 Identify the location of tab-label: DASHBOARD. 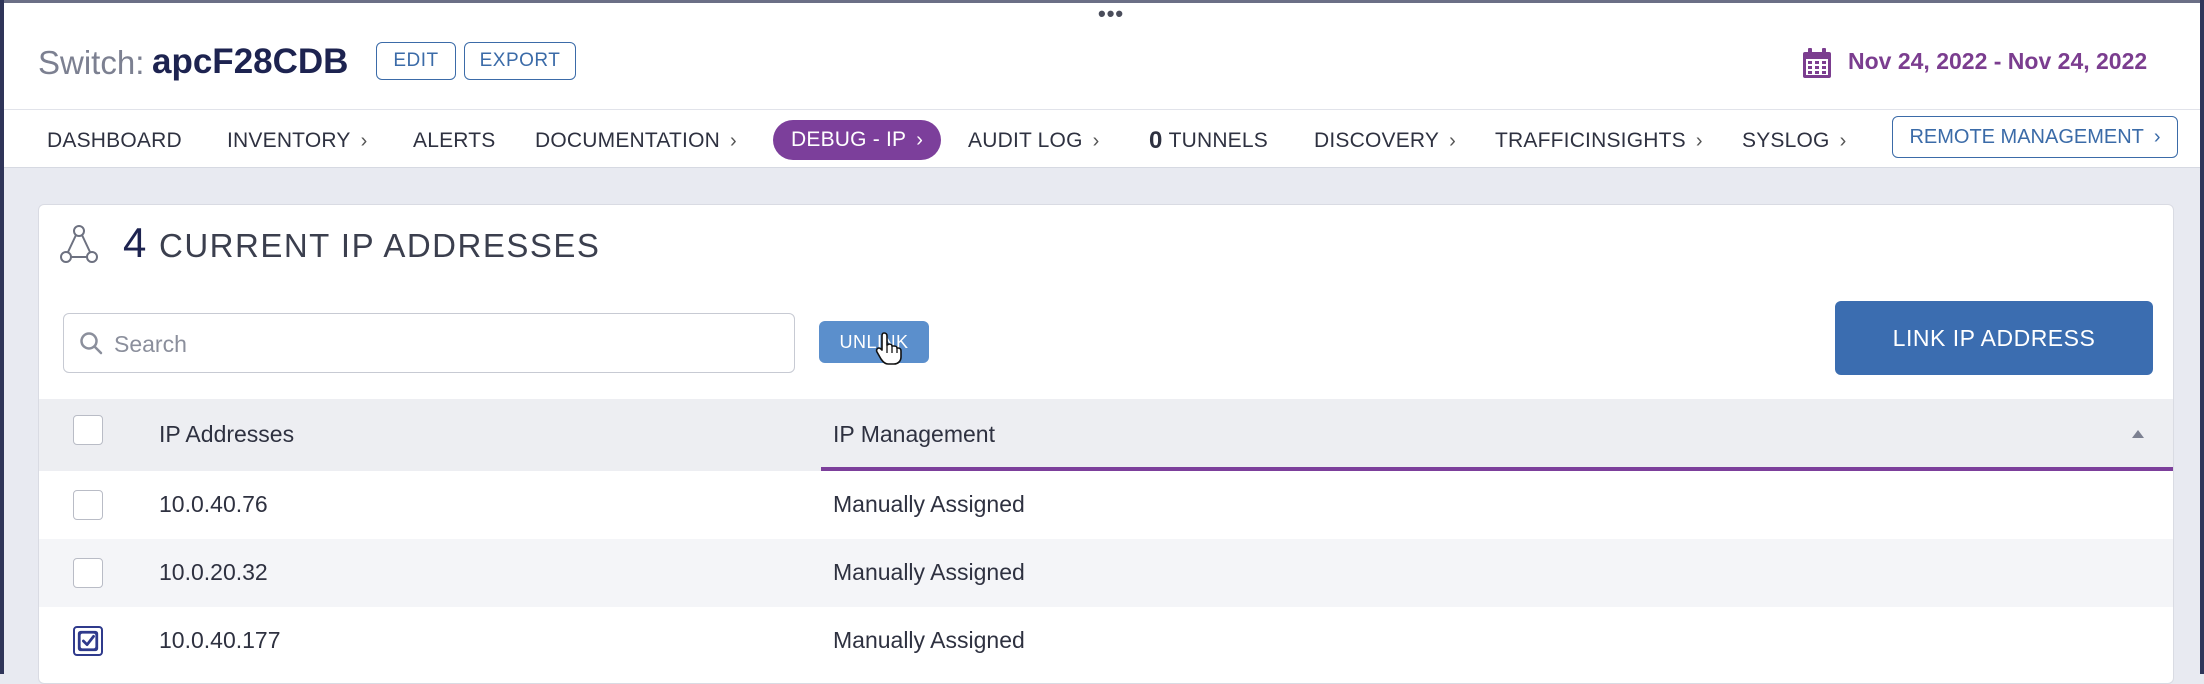
(114, 140).